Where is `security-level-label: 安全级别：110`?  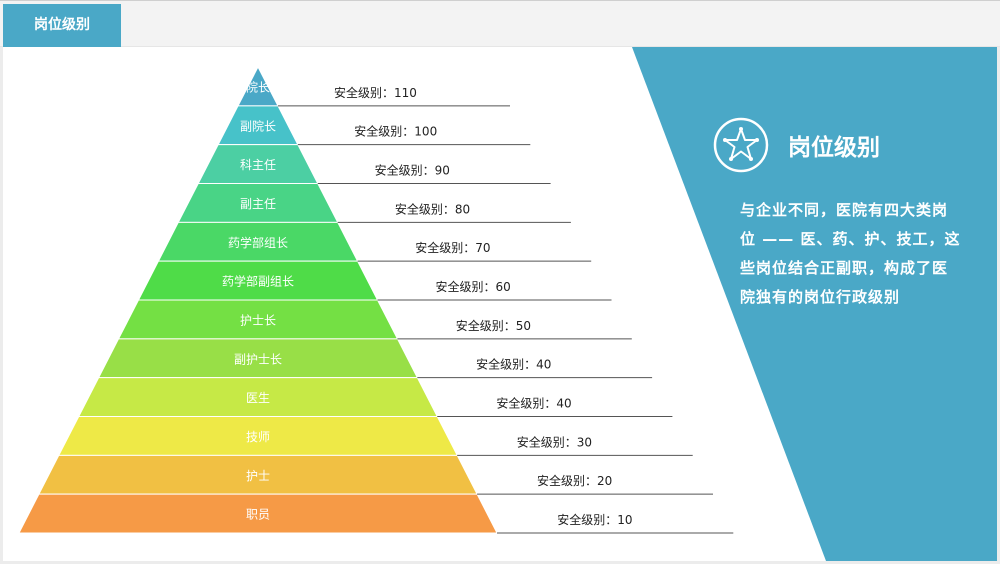
security-level-label: 安全级别：110 is located at coordinates (375, 92).